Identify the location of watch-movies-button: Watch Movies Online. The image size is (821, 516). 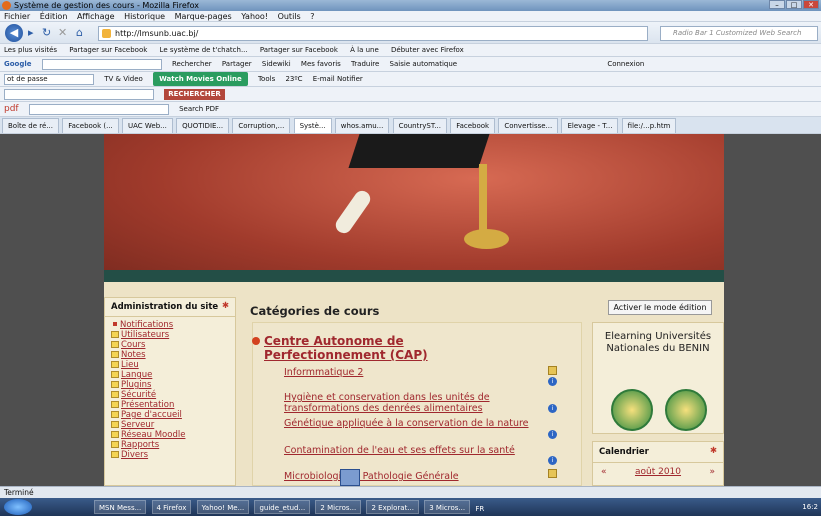
(200, 79).